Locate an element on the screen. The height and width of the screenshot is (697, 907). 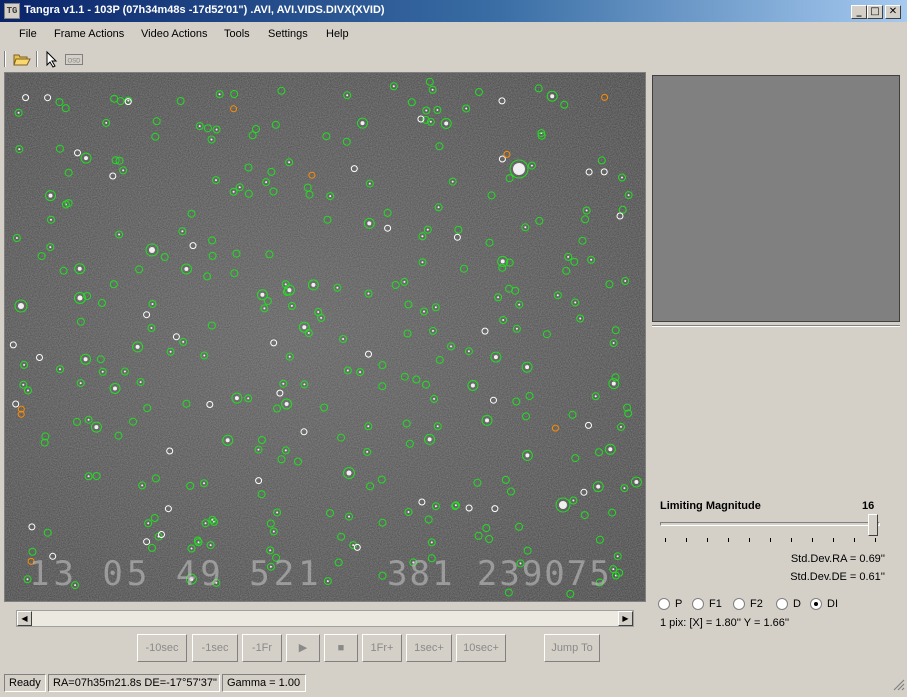
radio-di is located at coordinates (816, 604).